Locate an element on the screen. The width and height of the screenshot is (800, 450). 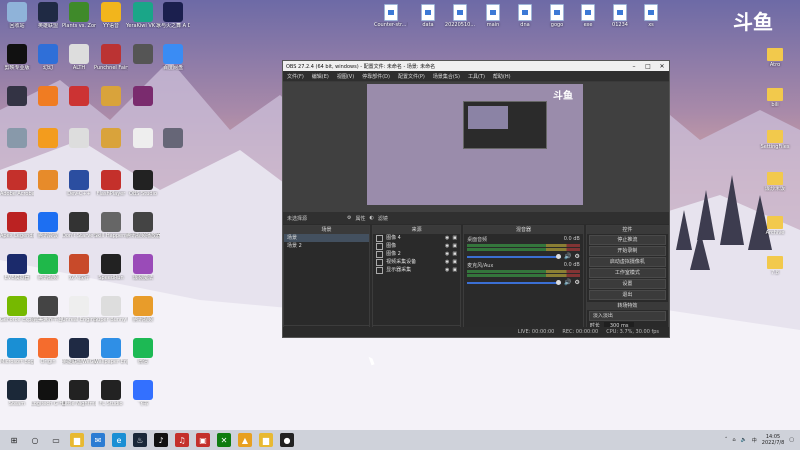
menu-item: 停靠部件(D) is located at coordinates (376, 76).